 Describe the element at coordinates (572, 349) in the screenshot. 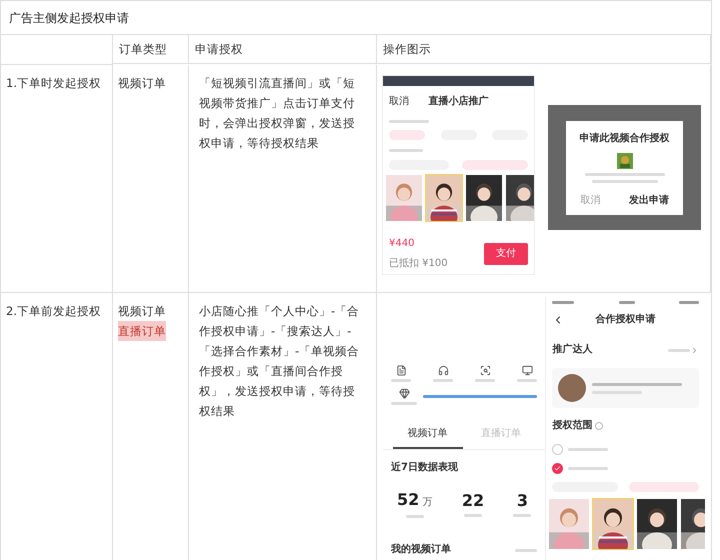

I see `section-title: 推广达人` at that location.